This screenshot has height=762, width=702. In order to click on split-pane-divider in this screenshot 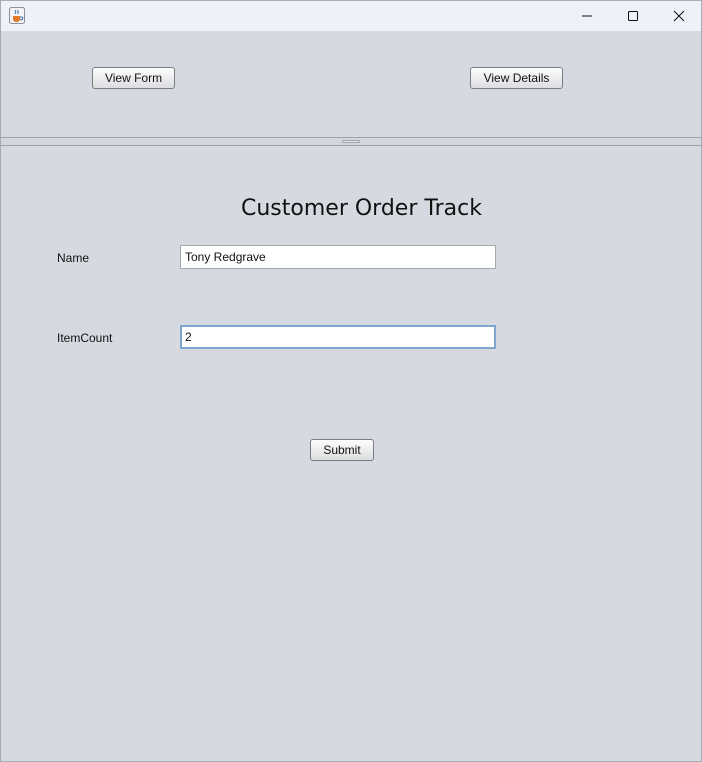, I will do `click(351, 141)`.